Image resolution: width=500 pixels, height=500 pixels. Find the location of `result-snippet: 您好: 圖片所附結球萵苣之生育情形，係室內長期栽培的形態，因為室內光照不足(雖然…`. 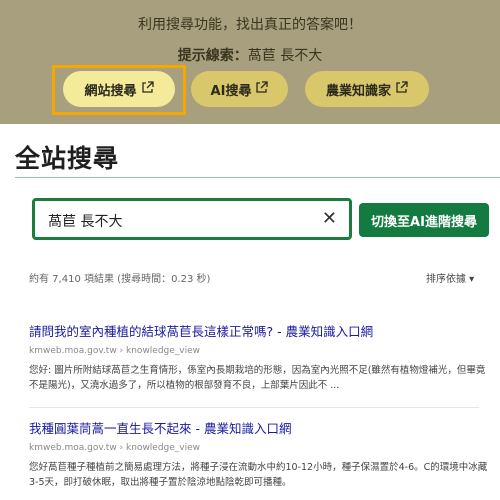

result-snippet: 您好: 圖片所附結球萵苣之生育情形，係室內長期栽培的形態，因為室內光照不足(雖然… is located at coordinates (257, 378).